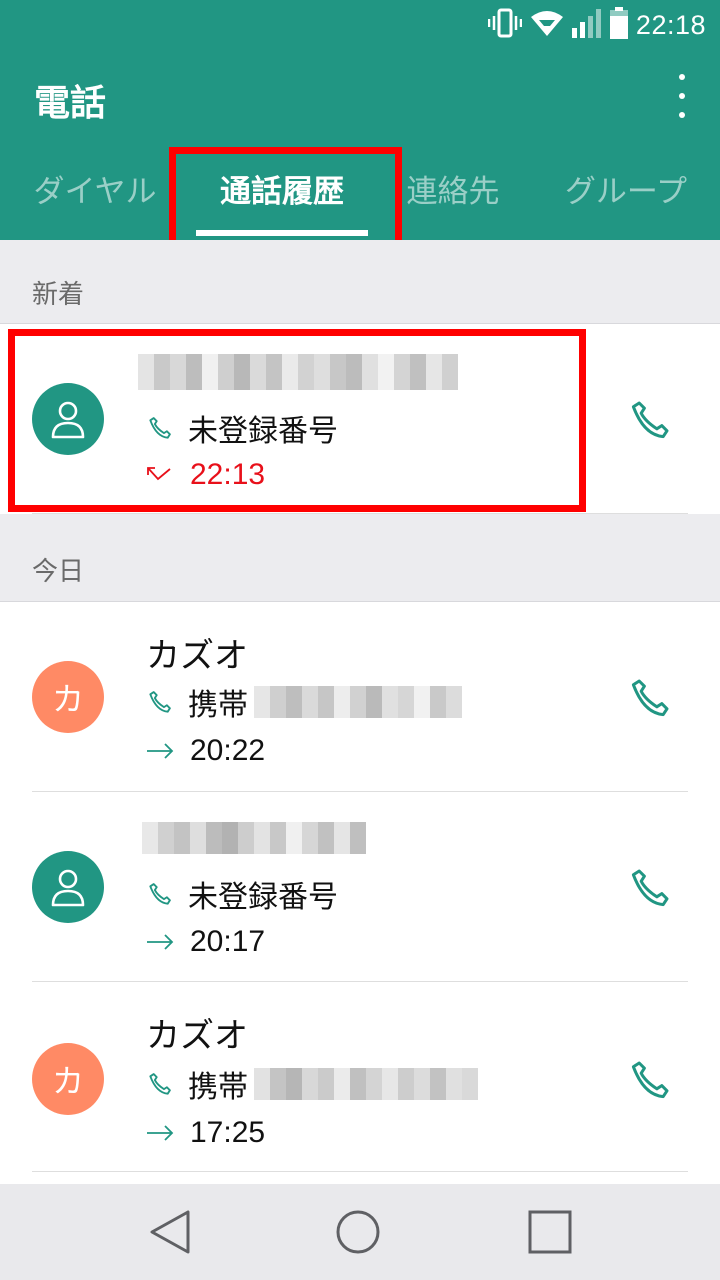 The height and width of the screenshot is (1280, 720). I want to click on person-icon, so click(68, 888).